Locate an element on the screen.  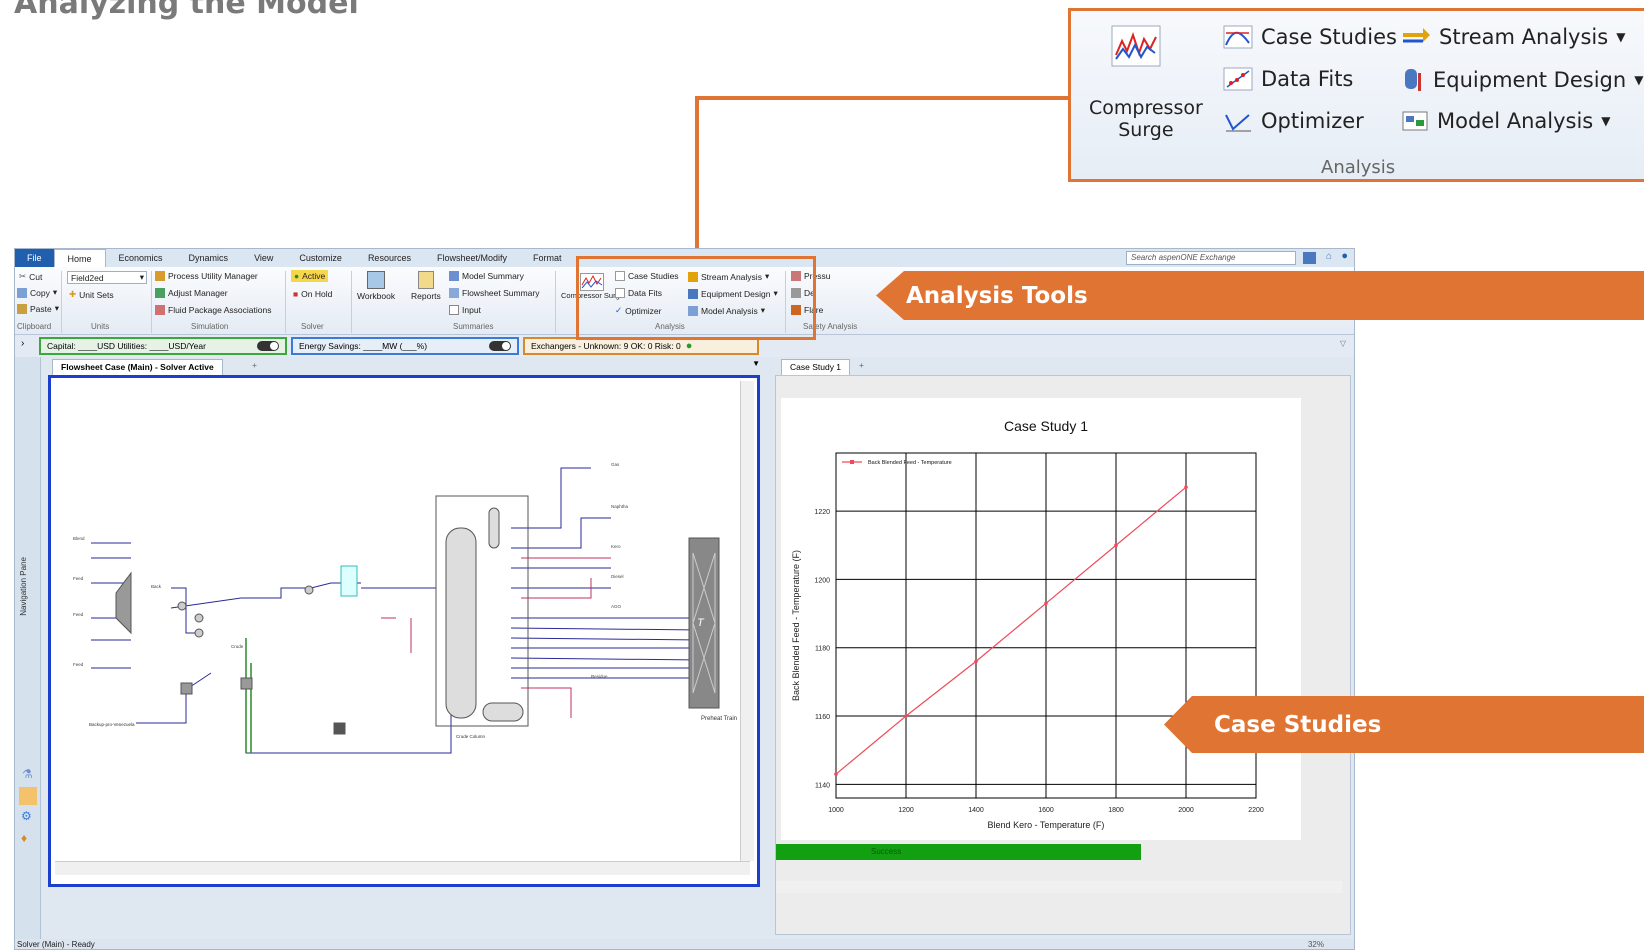
utility-icon is located at coordinates (160, 276).